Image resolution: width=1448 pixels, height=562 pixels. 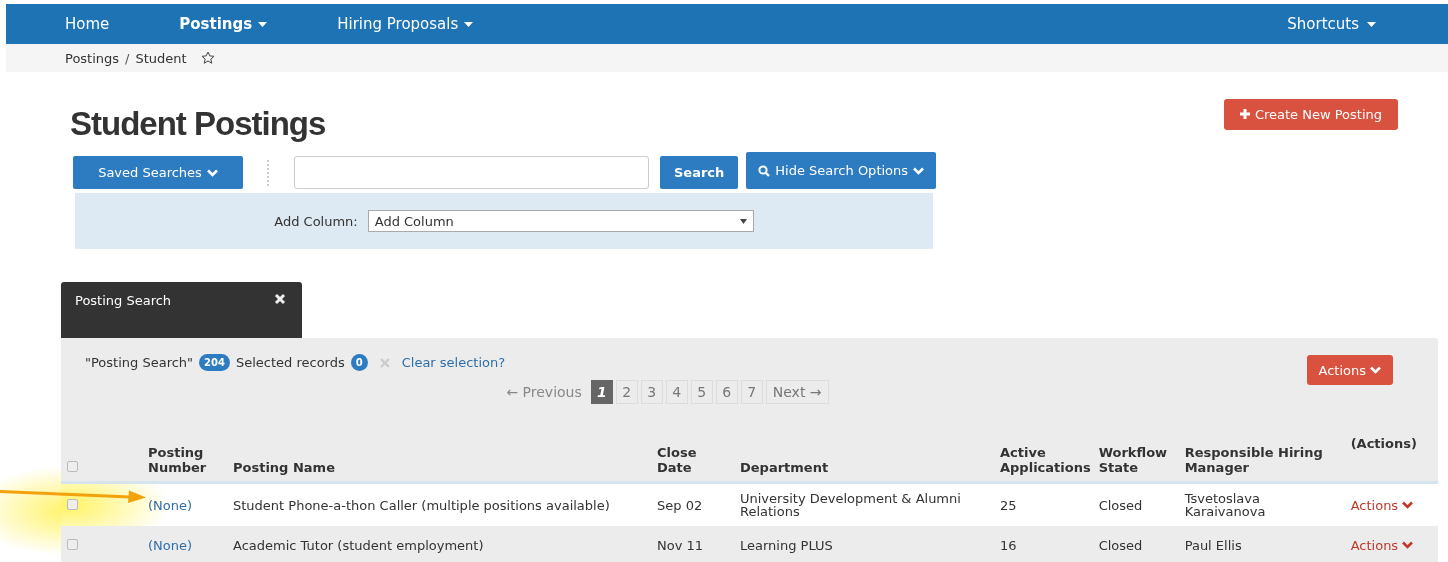 I want to click on column-header: Posting Name, so click(x=284, y=467).